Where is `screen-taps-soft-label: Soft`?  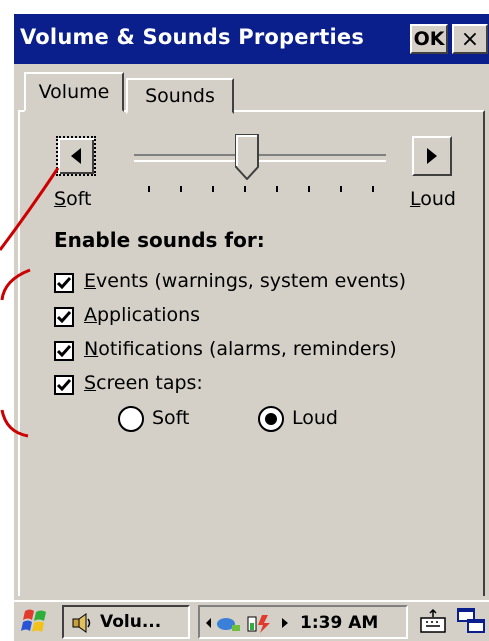 screen-taps-soft-label: Soft is located at coordinates (171, 418).